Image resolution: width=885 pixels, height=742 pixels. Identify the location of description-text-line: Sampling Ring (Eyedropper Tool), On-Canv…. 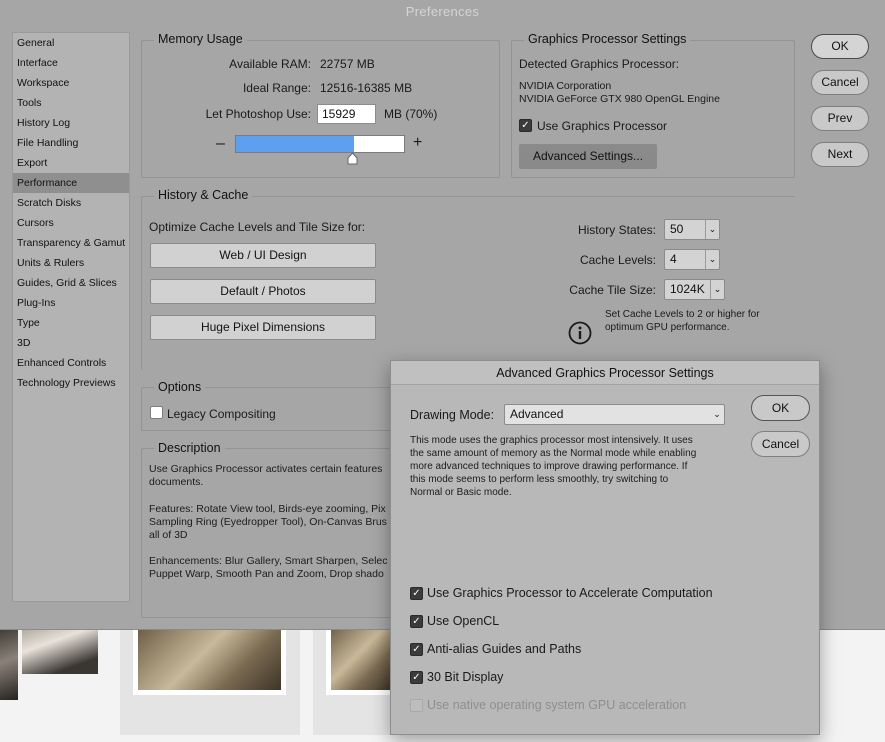
(268, 522).